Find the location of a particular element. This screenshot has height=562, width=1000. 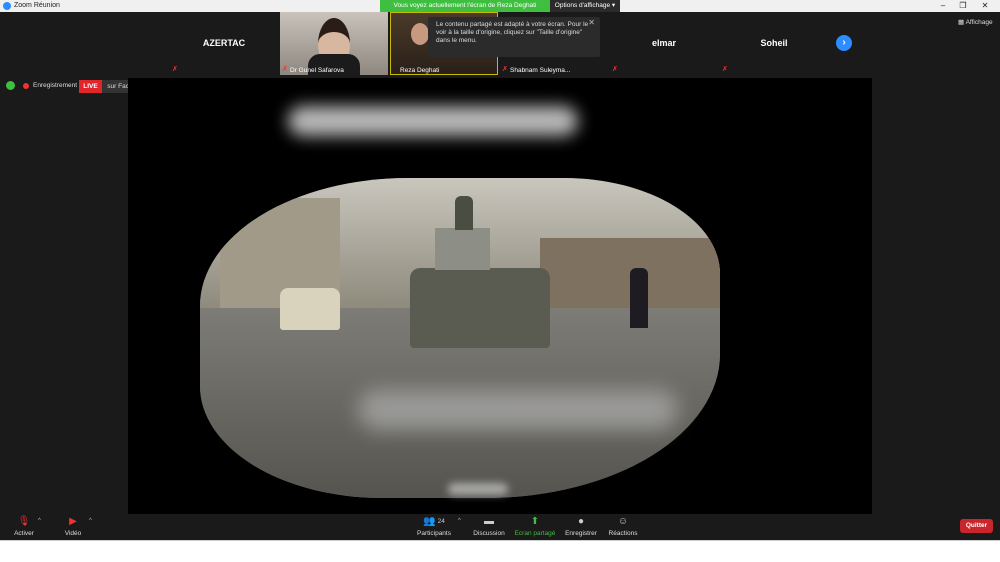

participant-name: AZERTAC is located at coordinates (224, 43).